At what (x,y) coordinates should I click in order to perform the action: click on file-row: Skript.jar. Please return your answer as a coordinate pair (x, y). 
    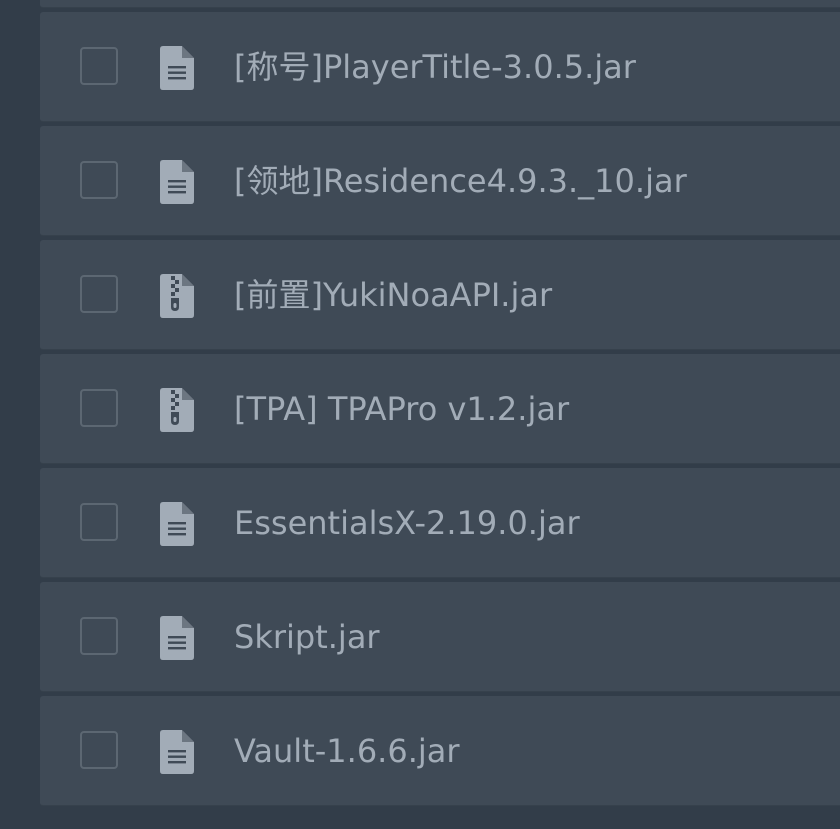
    Looking at the image, I should click on (440, 637).